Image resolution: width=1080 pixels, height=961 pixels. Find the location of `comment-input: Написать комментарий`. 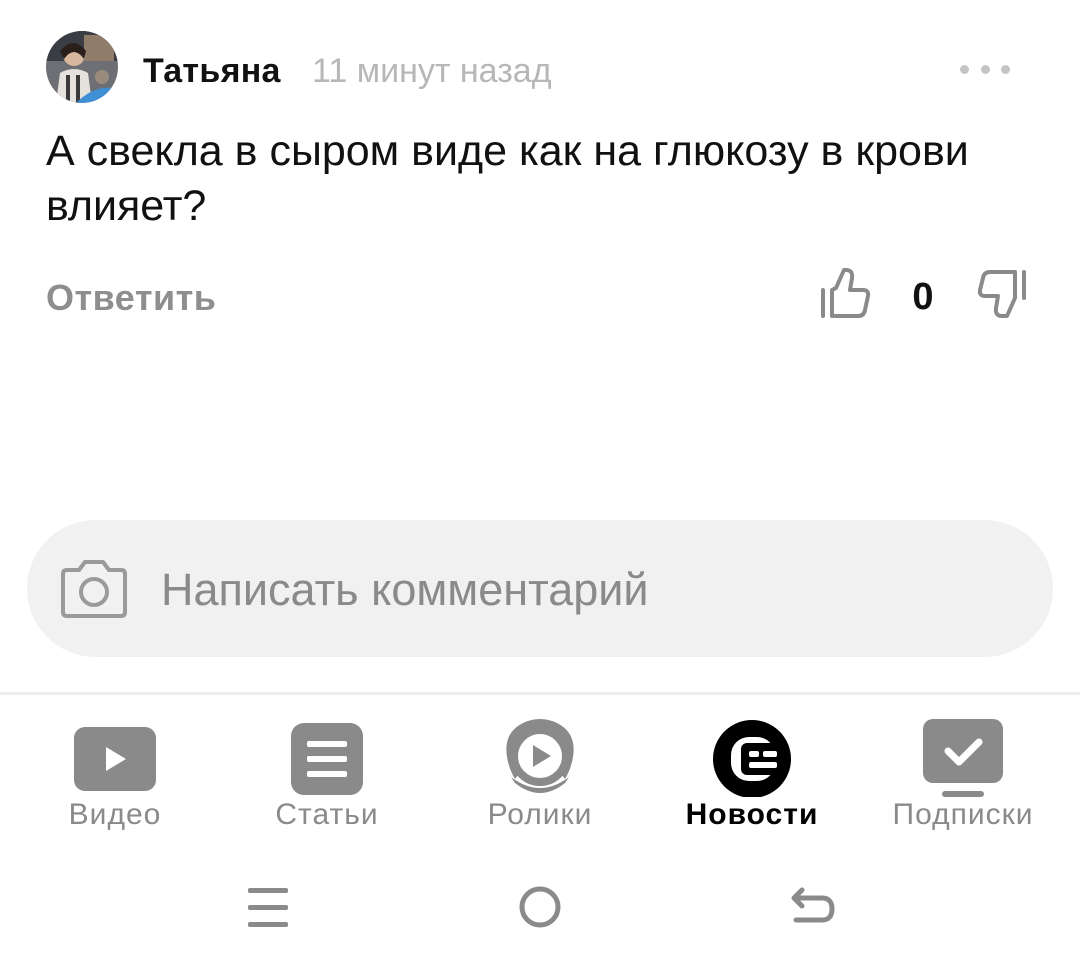

comment-input: Написать комментарий is located at coordinates (540, 588).